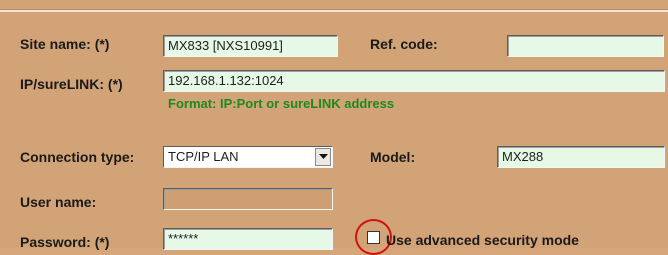 The width and height of the screenshot is (668, 255). Describe the element at coordinates (323, 157) in the screenshot. I see `chevron-down-icon` at that location.